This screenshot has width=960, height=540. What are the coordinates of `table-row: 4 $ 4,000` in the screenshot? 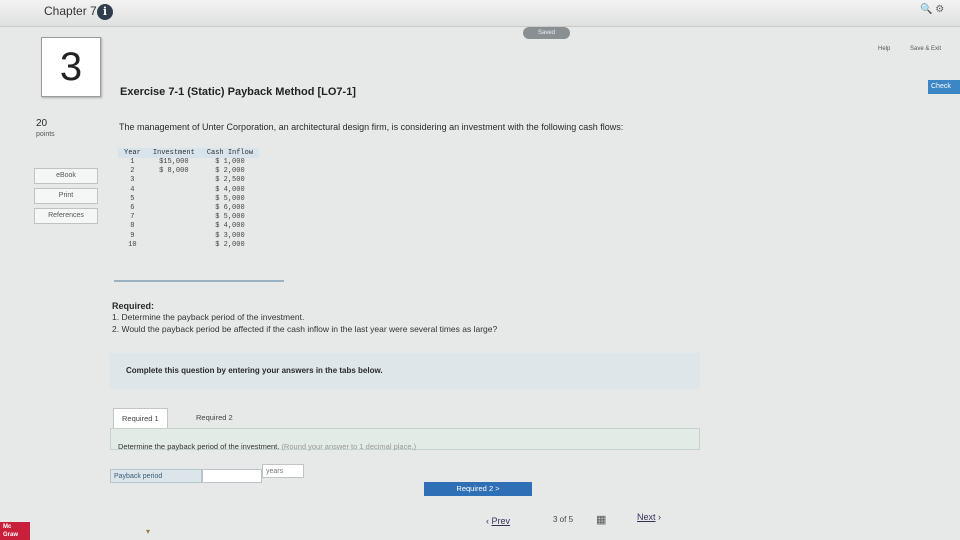 It's located at (188, 190).